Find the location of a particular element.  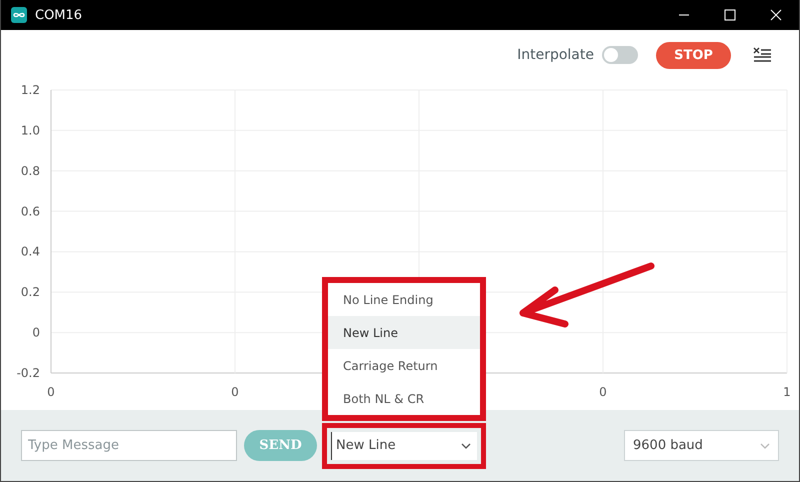

y-tick-label: 1.2 is located at coordinates (30, 90).